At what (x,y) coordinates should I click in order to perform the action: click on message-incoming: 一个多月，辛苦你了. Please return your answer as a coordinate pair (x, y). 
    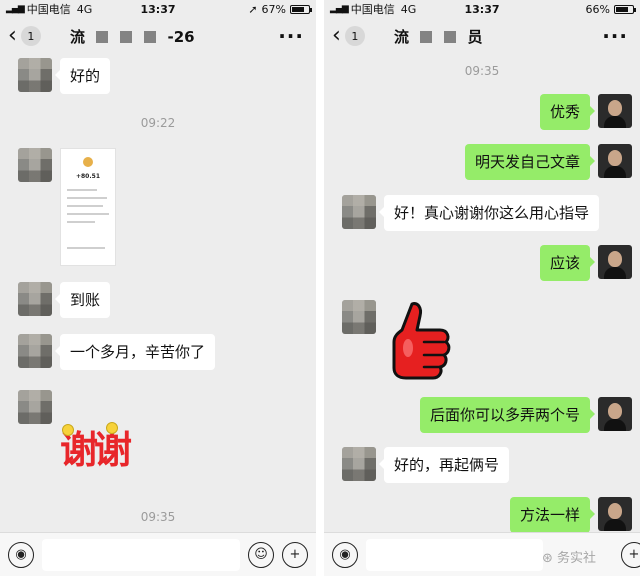
    Looking at the image, I should click on (117, 352).